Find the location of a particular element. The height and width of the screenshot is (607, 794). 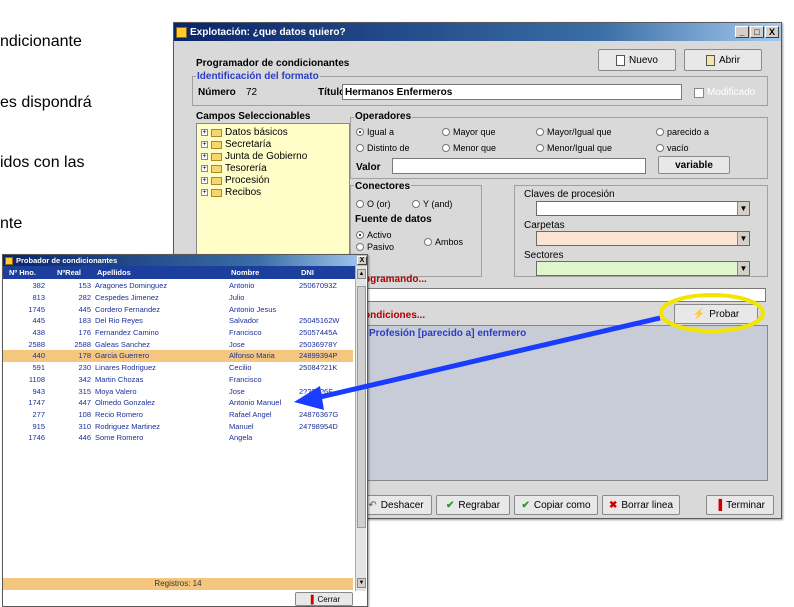

annotation-overlay is located at coordinates (529, 351).